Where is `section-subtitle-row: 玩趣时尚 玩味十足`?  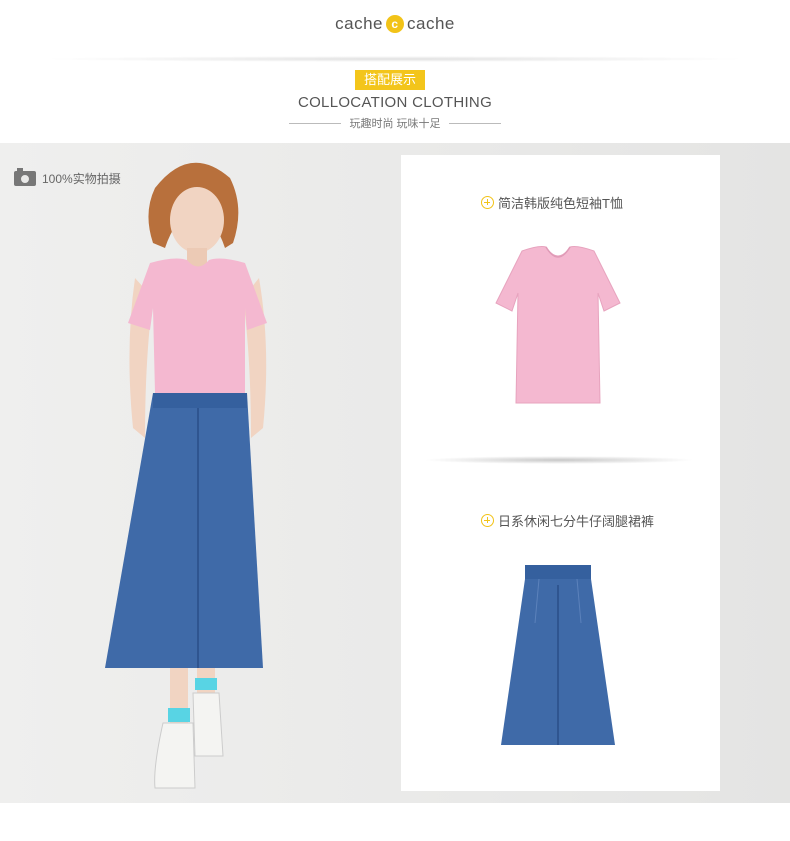 section-subtitle-row: 玩趣时尚 玩味十足 is located at coordinates (395, 123).